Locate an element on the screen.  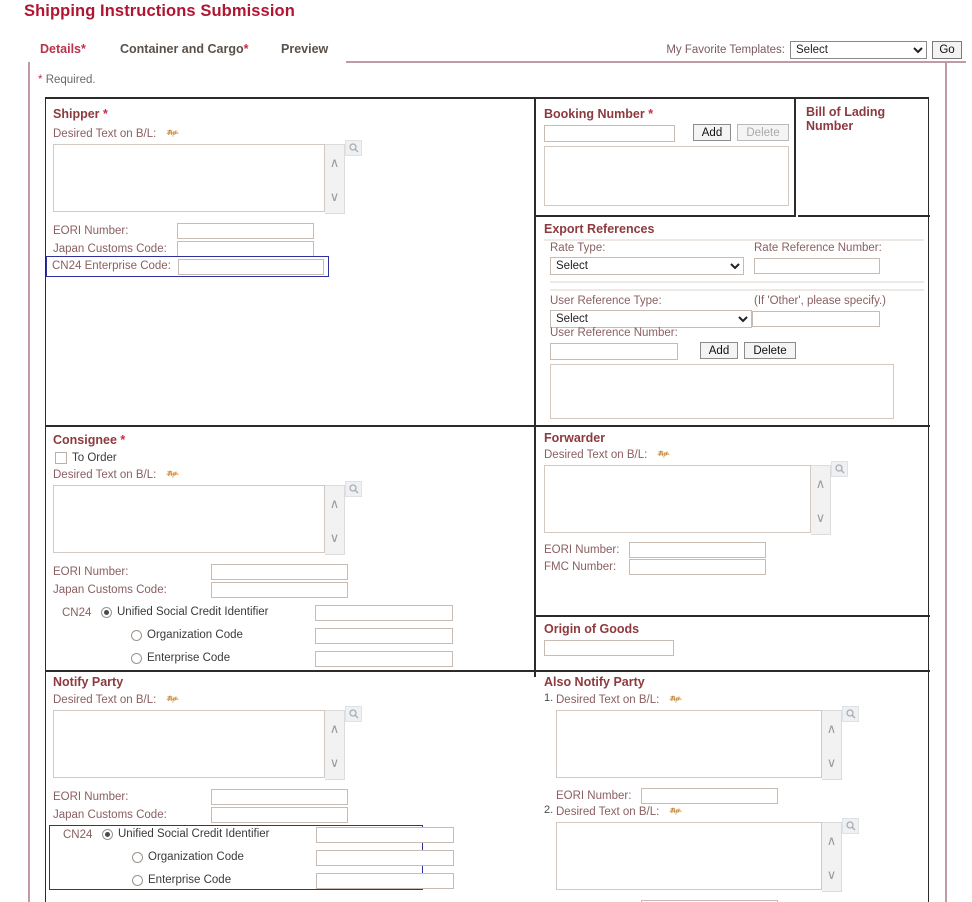
booking-number-delete-button: Delete is located at coordinates (763, 132).